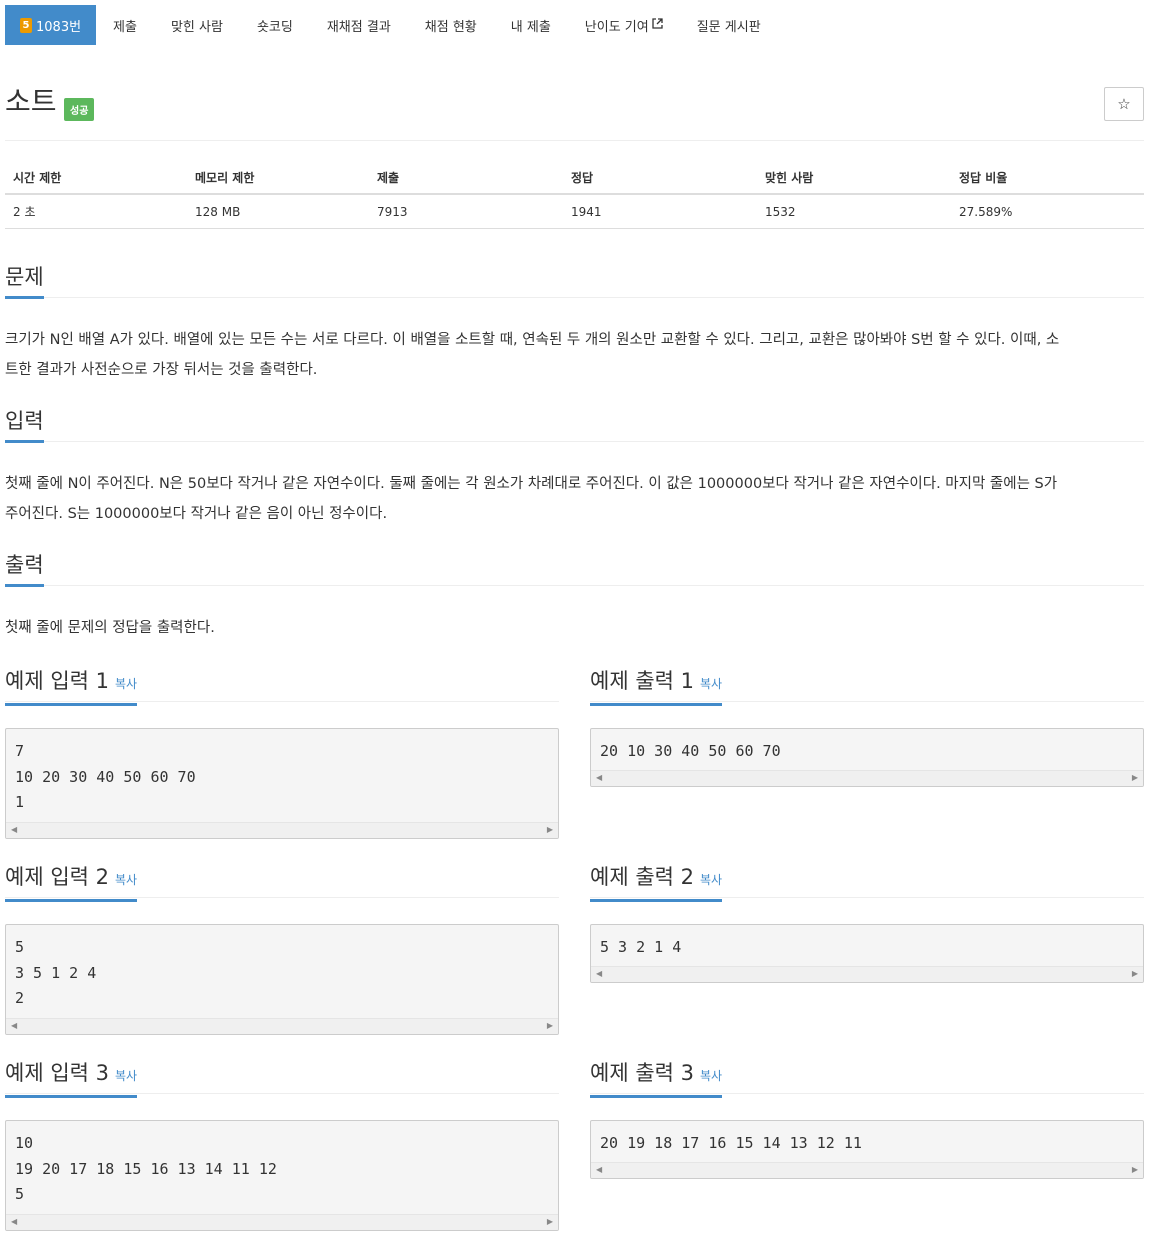 The image size is (1149, 1233). I want to click on table-row: 2 초 128 MB 7913 1941 1532 27.589%, so click(574, 212).